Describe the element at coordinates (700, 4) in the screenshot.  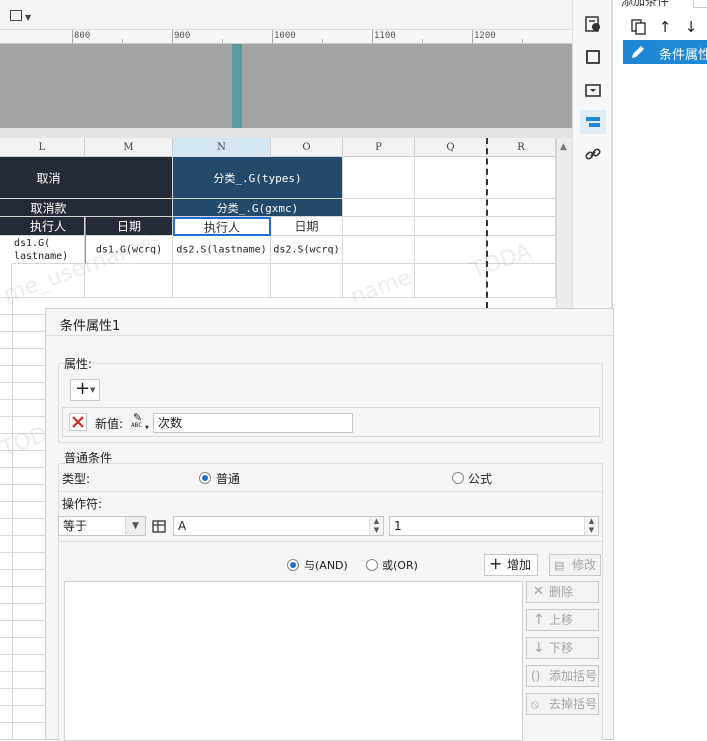
I see `panel-title-field` at that location.